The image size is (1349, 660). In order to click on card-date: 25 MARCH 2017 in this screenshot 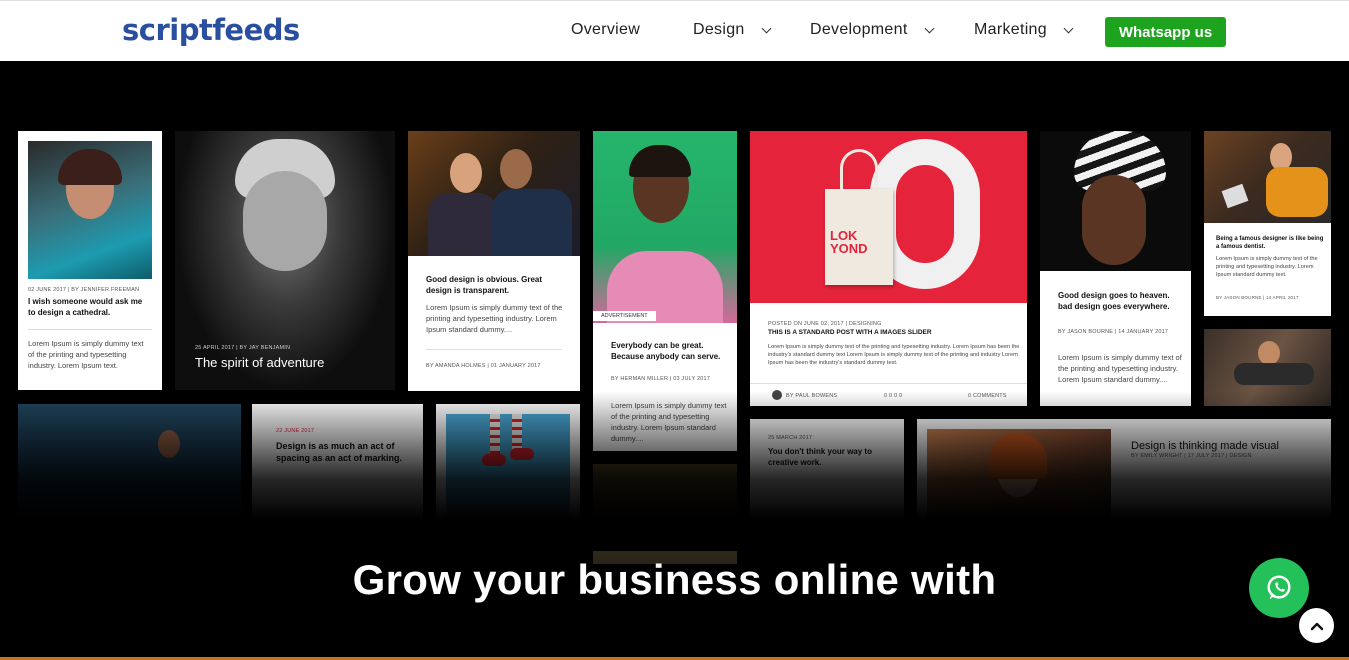, I will do `click(790, 438)`.